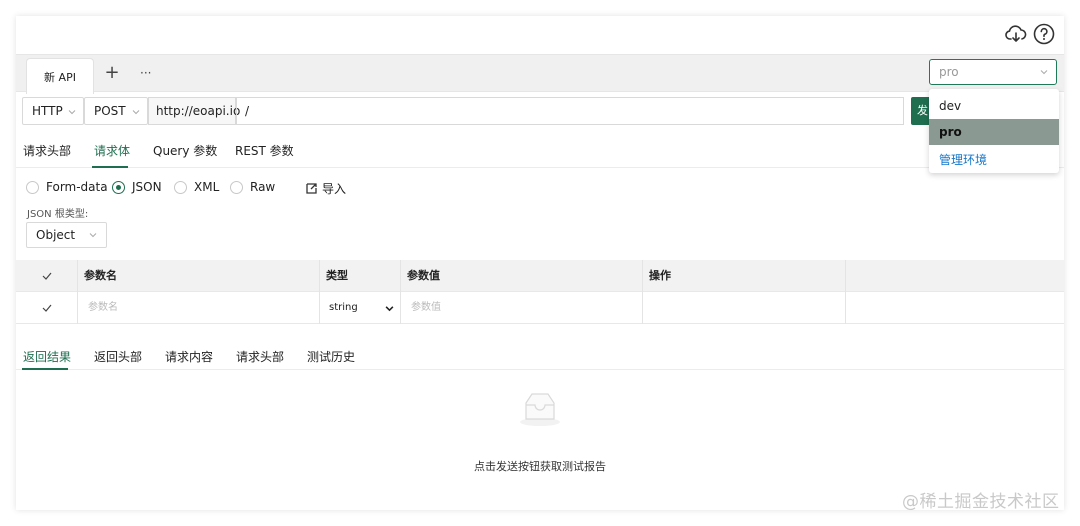 The height and width of the screenshot is (526, 1080). Describe the element at coordinates (47, 356) in the screenshot. I see `tab-response-result: 返回结果` at that location.